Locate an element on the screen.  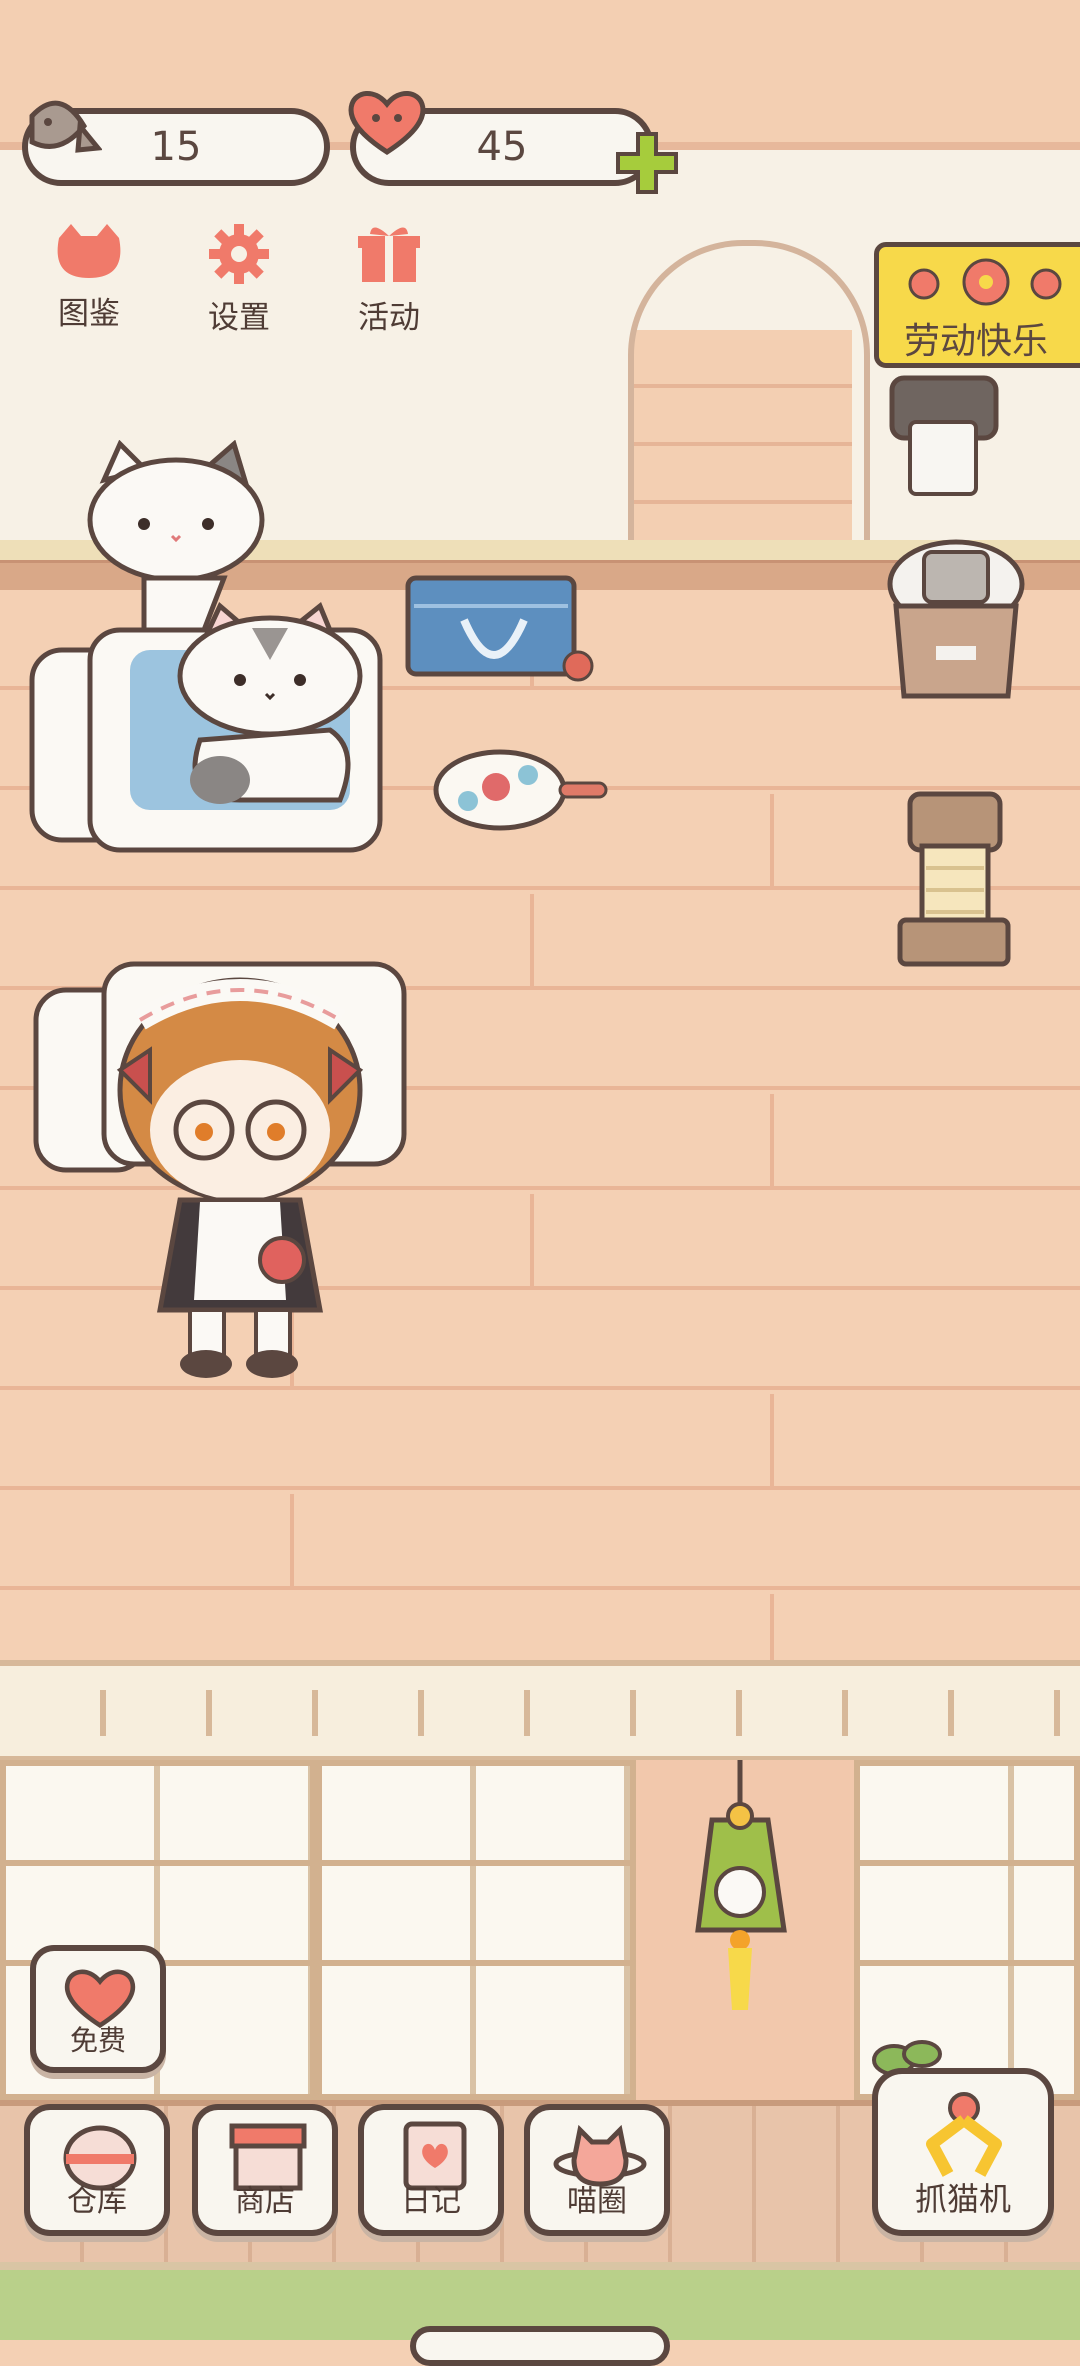
diary-button: 日记 is located at coordinates (431, 2170).